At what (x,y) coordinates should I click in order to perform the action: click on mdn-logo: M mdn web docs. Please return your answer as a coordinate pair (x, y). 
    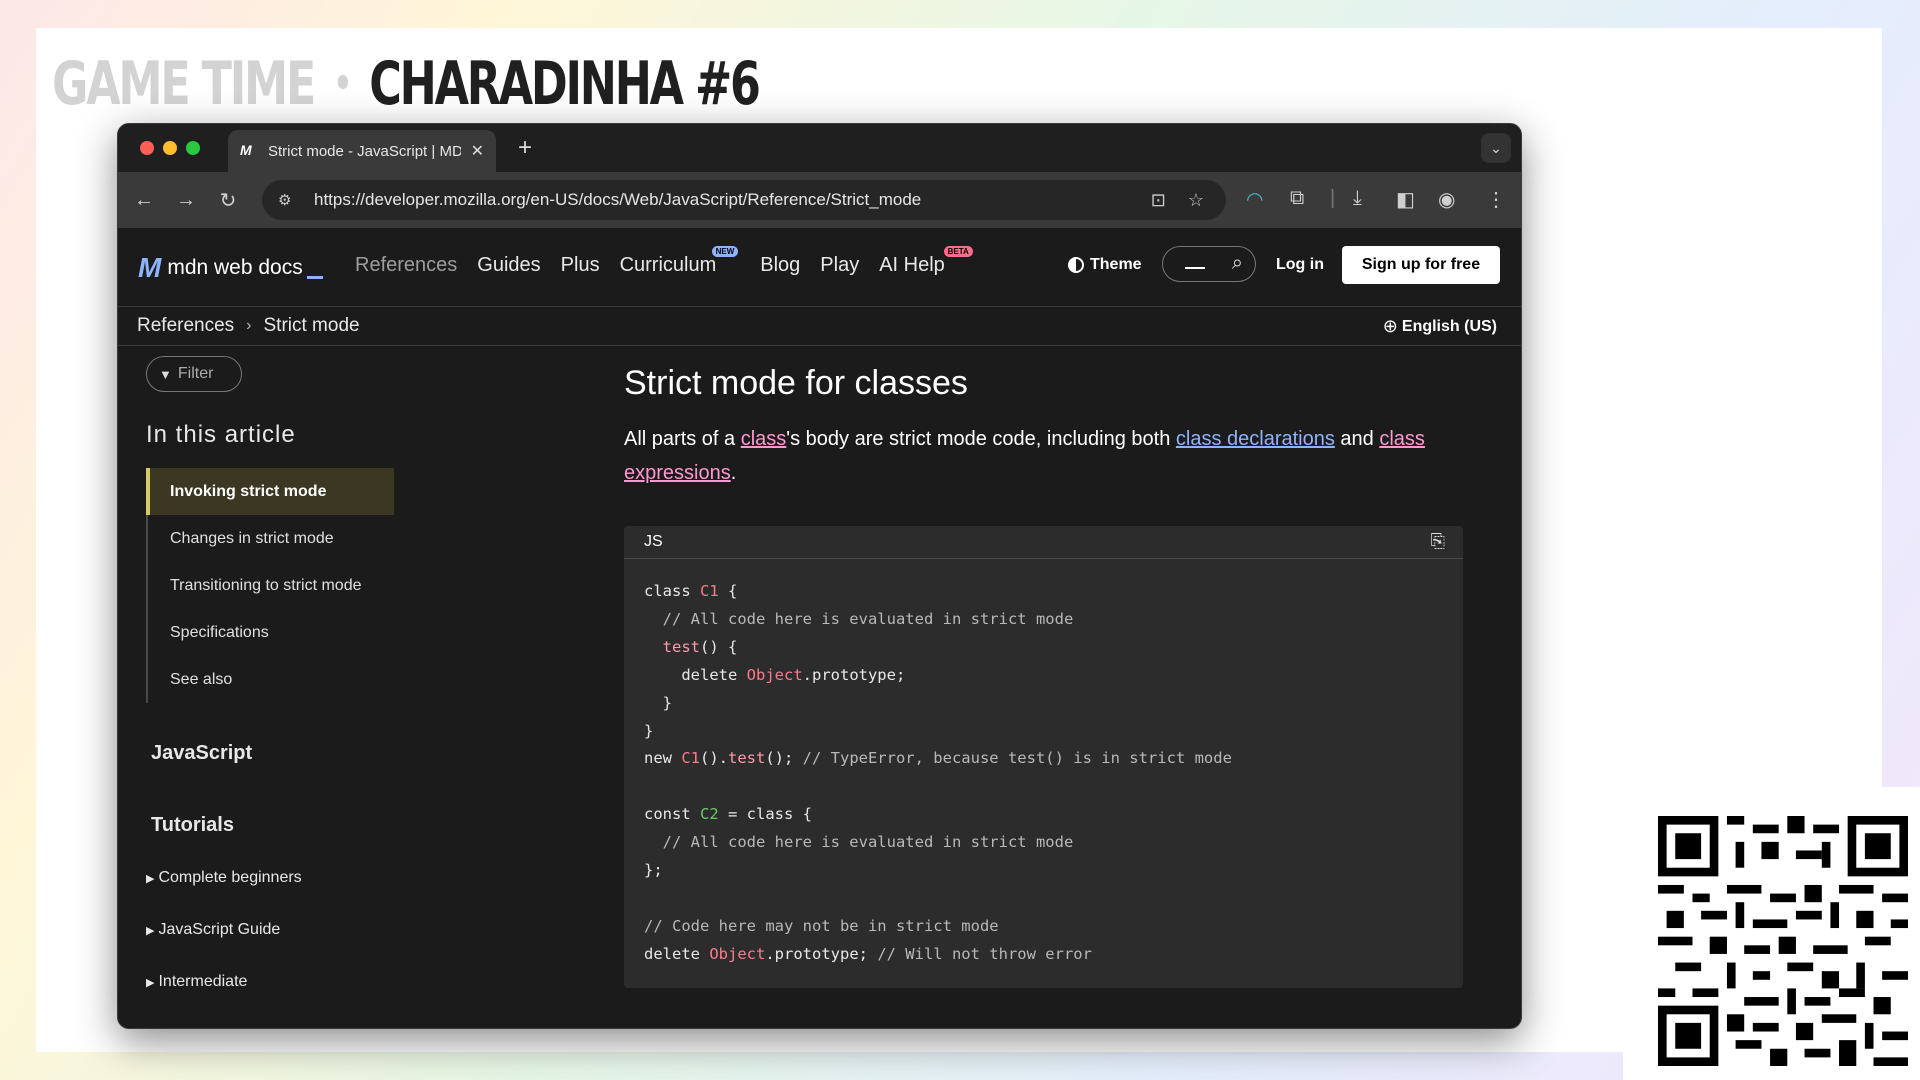
    Looking at the image, I should click on (230, 268).